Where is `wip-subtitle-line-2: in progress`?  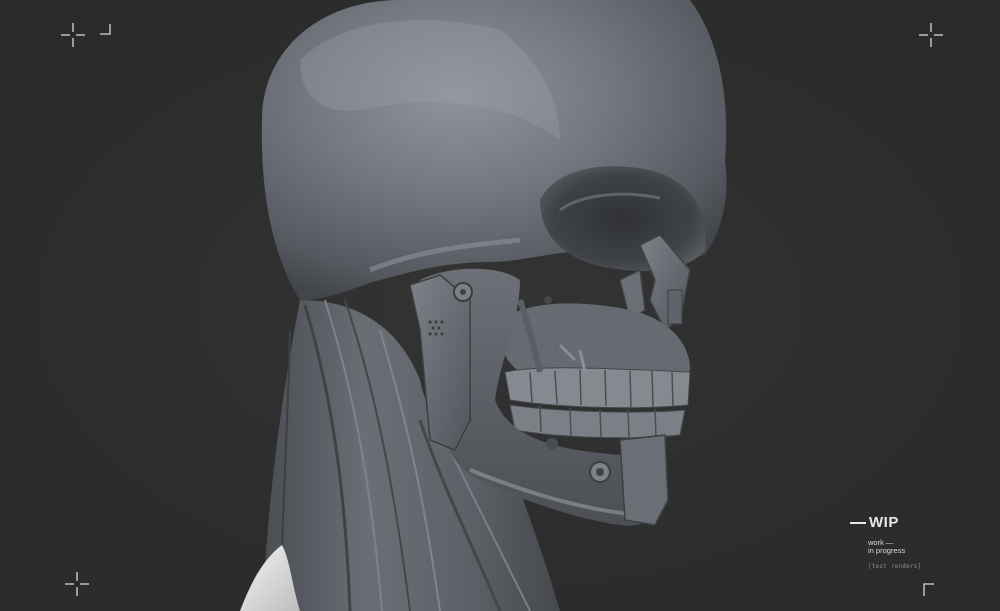 wip-subtitle-line-2: in progress is located at coordinates (887, 550).